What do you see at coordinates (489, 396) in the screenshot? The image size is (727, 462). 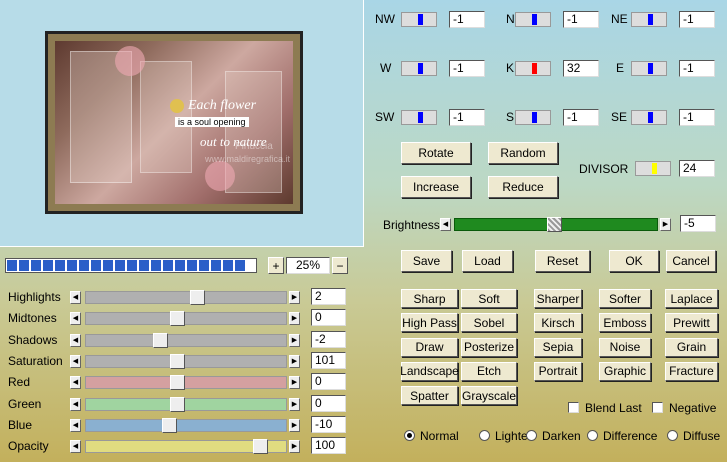 I see `grayscale-preset-button: Grayscale` at bounding box center [489, 396].